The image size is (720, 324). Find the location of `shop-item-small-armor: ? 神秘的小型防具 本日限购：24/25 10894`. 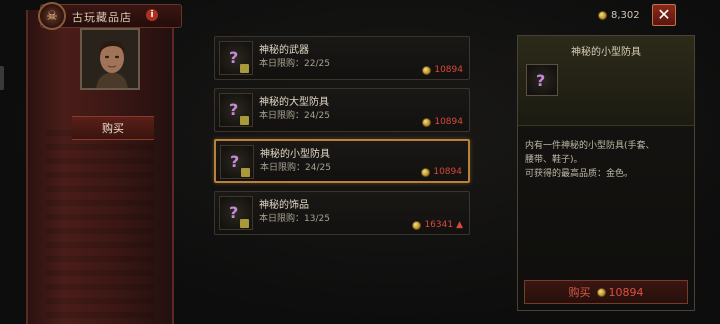

shop-item-small-armor: ? 神秘的小型防具 本日限购：24/25 10894 is located at coordinates (342, 161).